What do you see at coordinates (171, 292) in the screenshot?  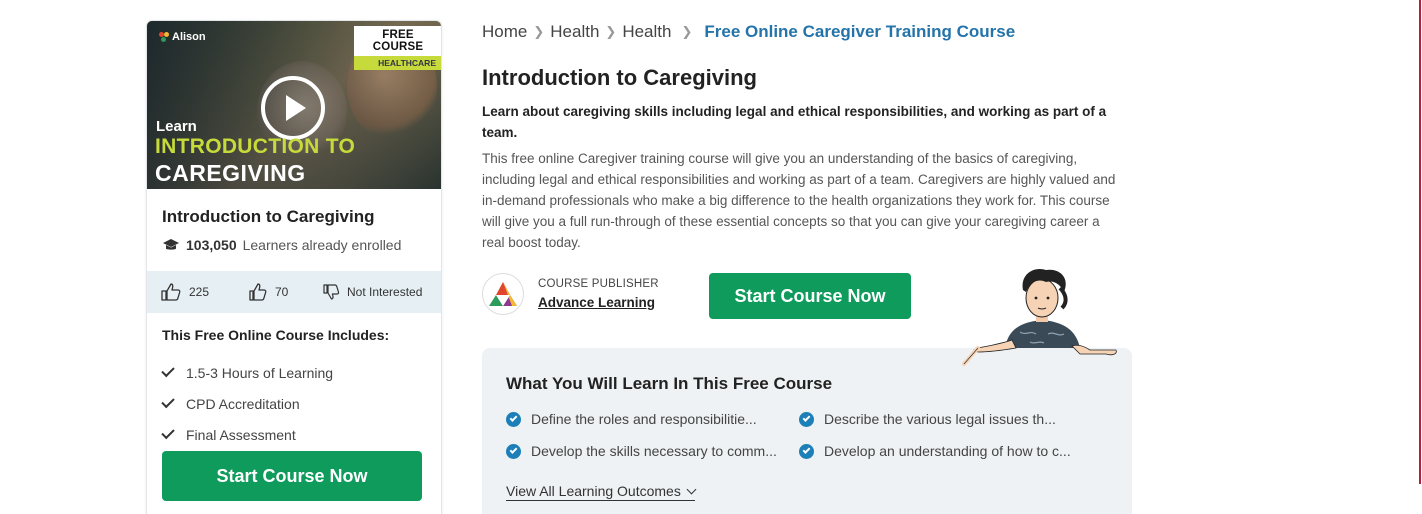 I see `thumbs-up-icon` at bounding box center [171, 292].